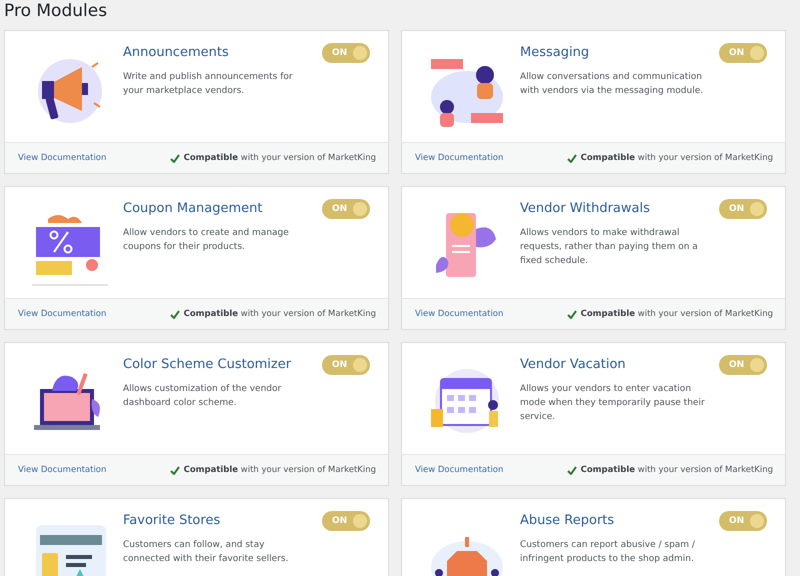 The width and height of the screenshot is (800, 576). What do you see at coordinates (206, 240) in the screenshot?
I see `module-description: Allow vendors to create and manage coupons for their products.` at bounding box center [206, 240].